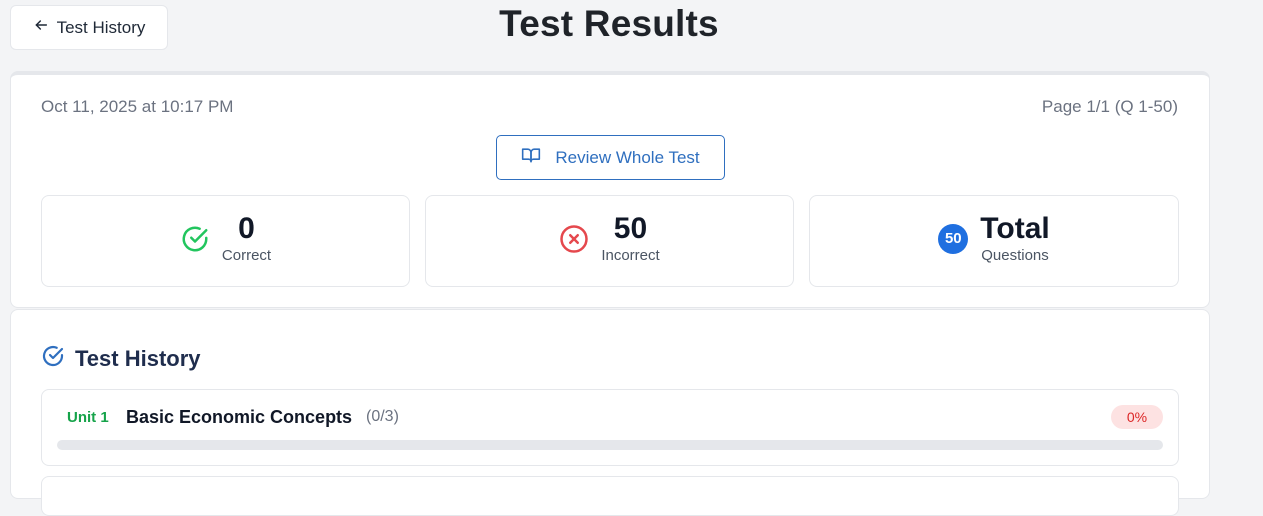 Image resolution: width=1263 pixels, height=516 pixels. What do you see at coordinates (382, 416) in the screenshot?
I see `unit-score: (0/3)` at bounding box center [382, 416].